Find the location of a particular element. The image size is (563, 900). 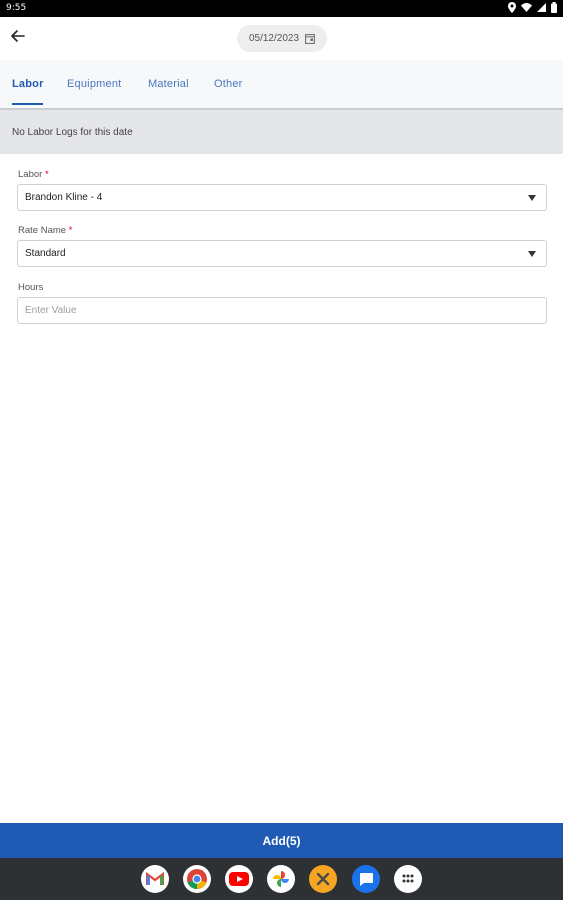

rate-name-field-label: Rate Name * is located at coordinates (45, 230).